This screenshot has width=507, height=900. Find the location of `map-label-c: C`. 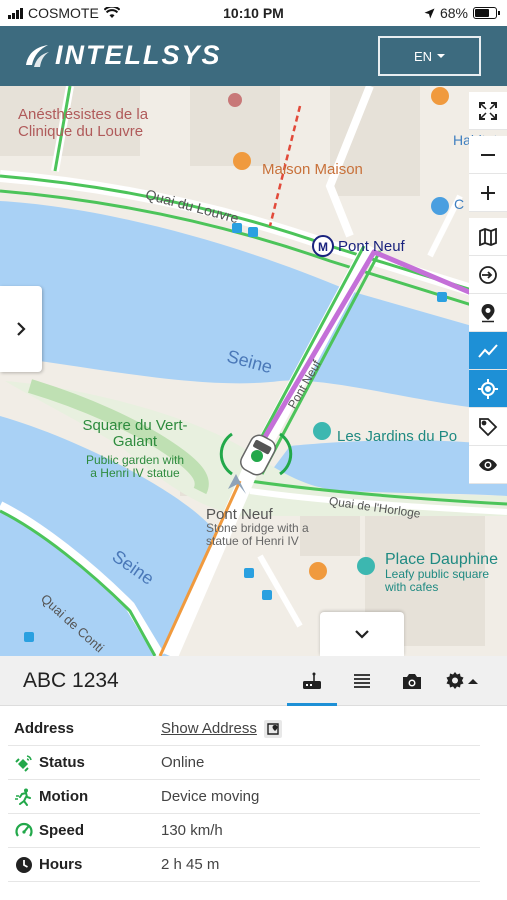

map-label-c: C is located at coordinates (459, 204).